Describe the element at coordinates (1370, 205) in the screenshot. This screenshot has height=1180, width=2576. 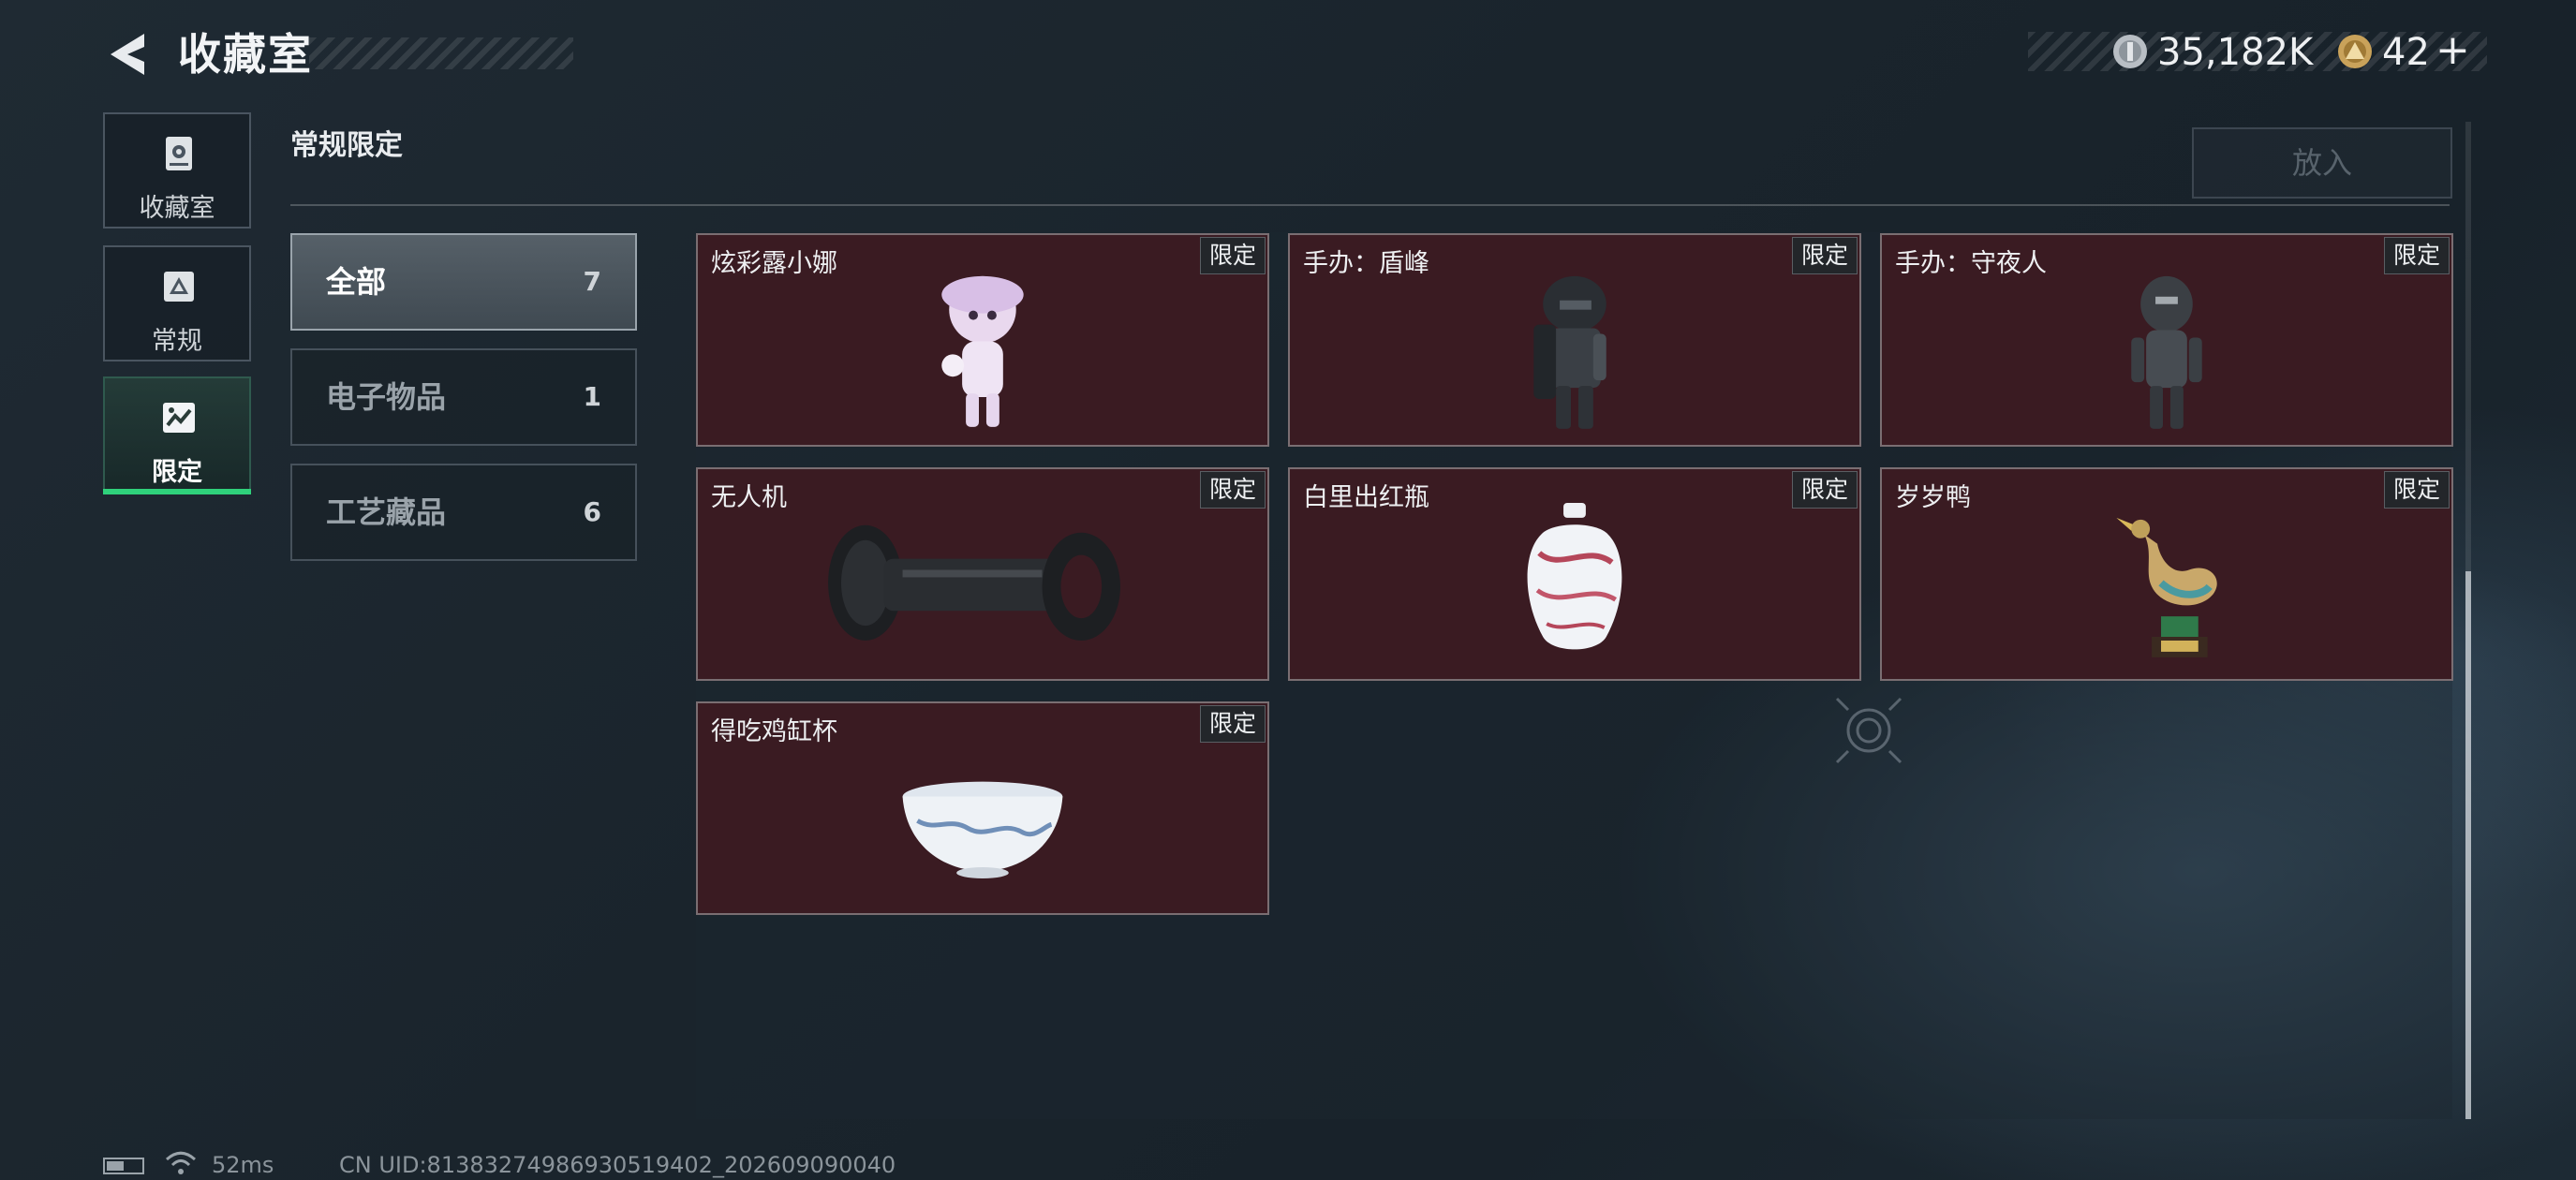
I see `divider` at that location.